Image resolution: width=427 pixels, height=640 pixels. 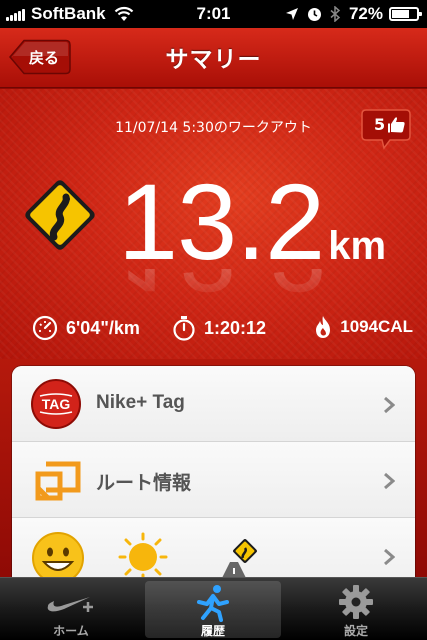 What do you see at coordinates (71, 631) in the screenshot?
I see `tab-home-label: ホーム` at bounding box center [71, 631].